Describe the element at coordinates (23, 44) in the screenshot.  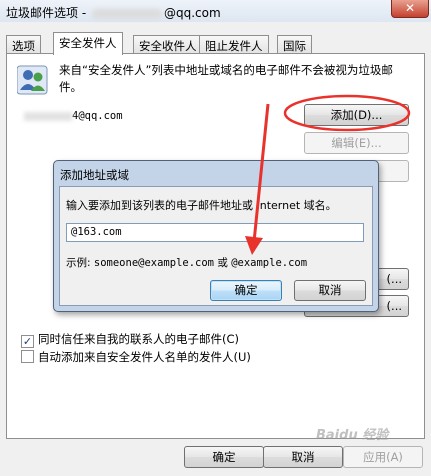
I see `tab-options: 选项` at that location.